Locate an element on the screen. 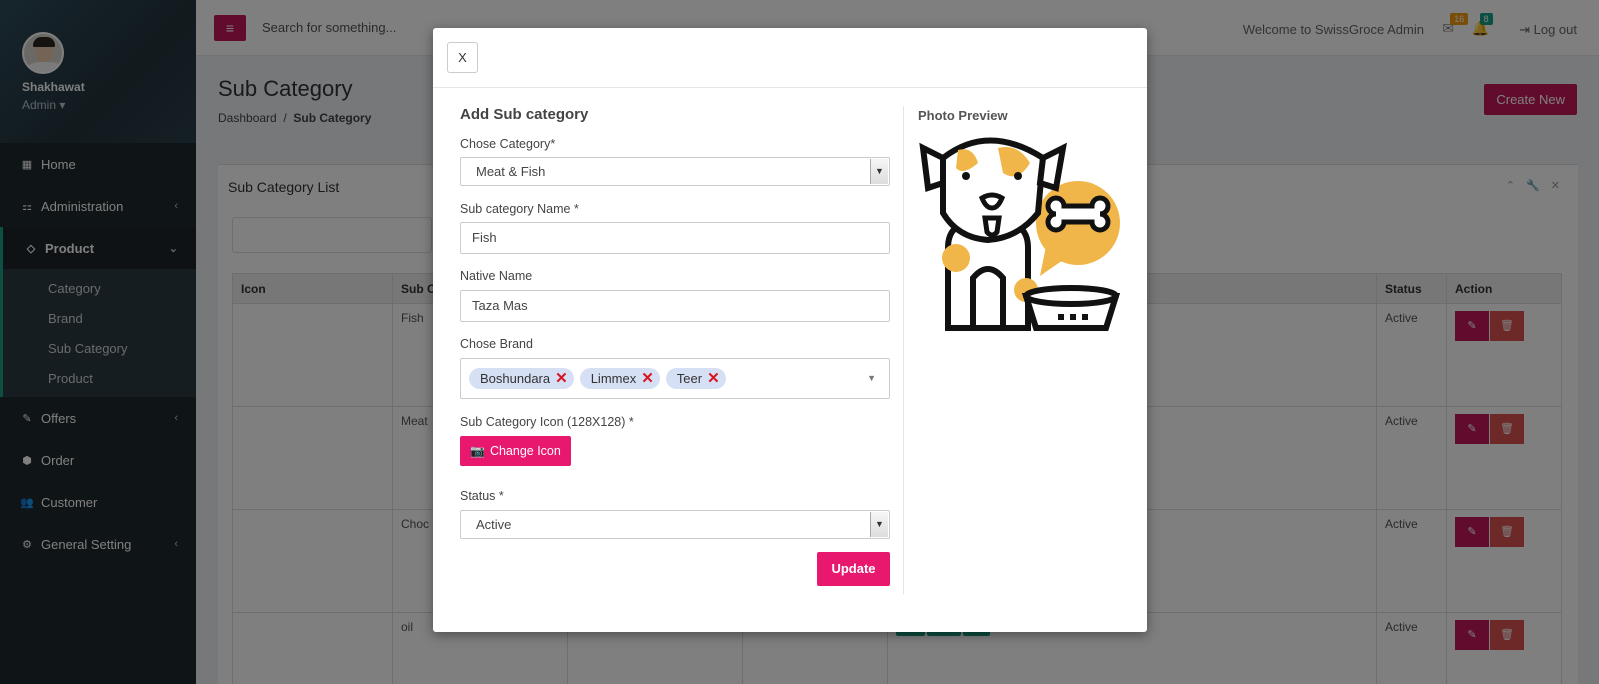  update-button: Update is located at coordinates (853, 569).